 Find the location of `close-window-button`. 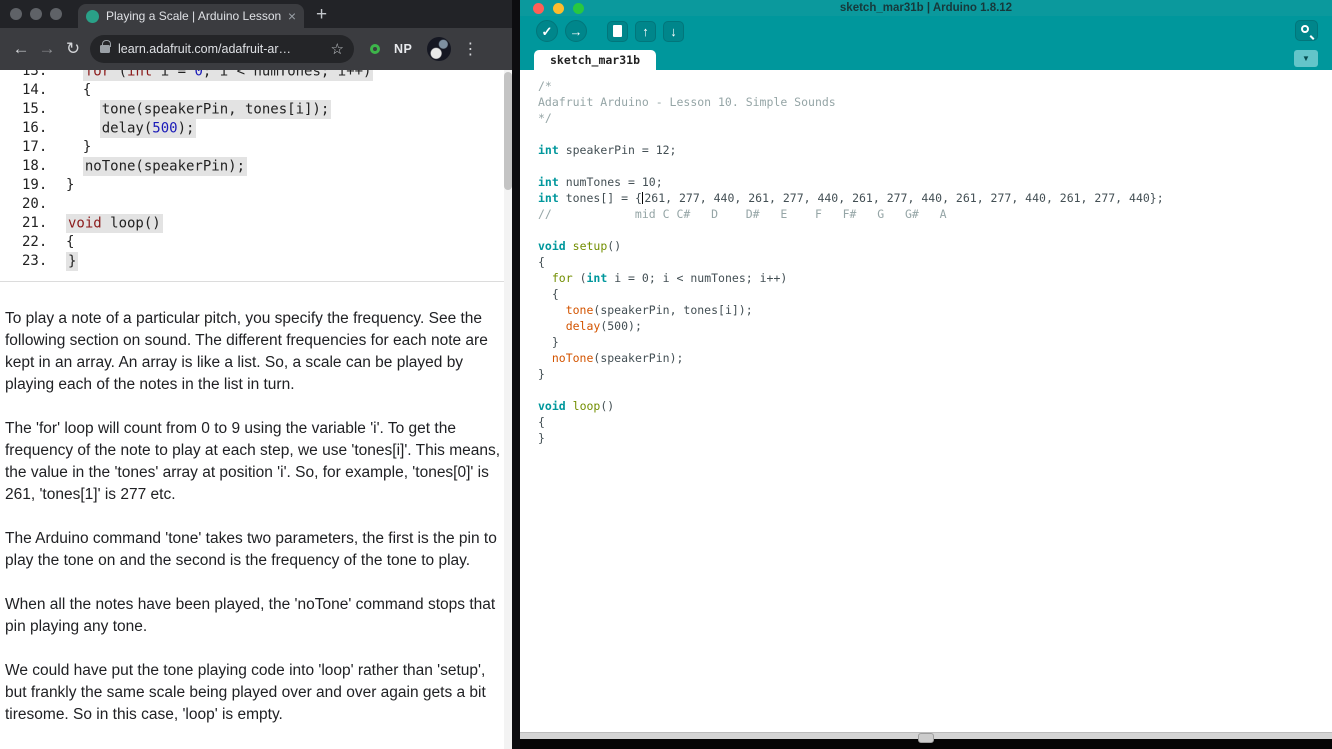

close-window-button is located at coordinates (16, 14).